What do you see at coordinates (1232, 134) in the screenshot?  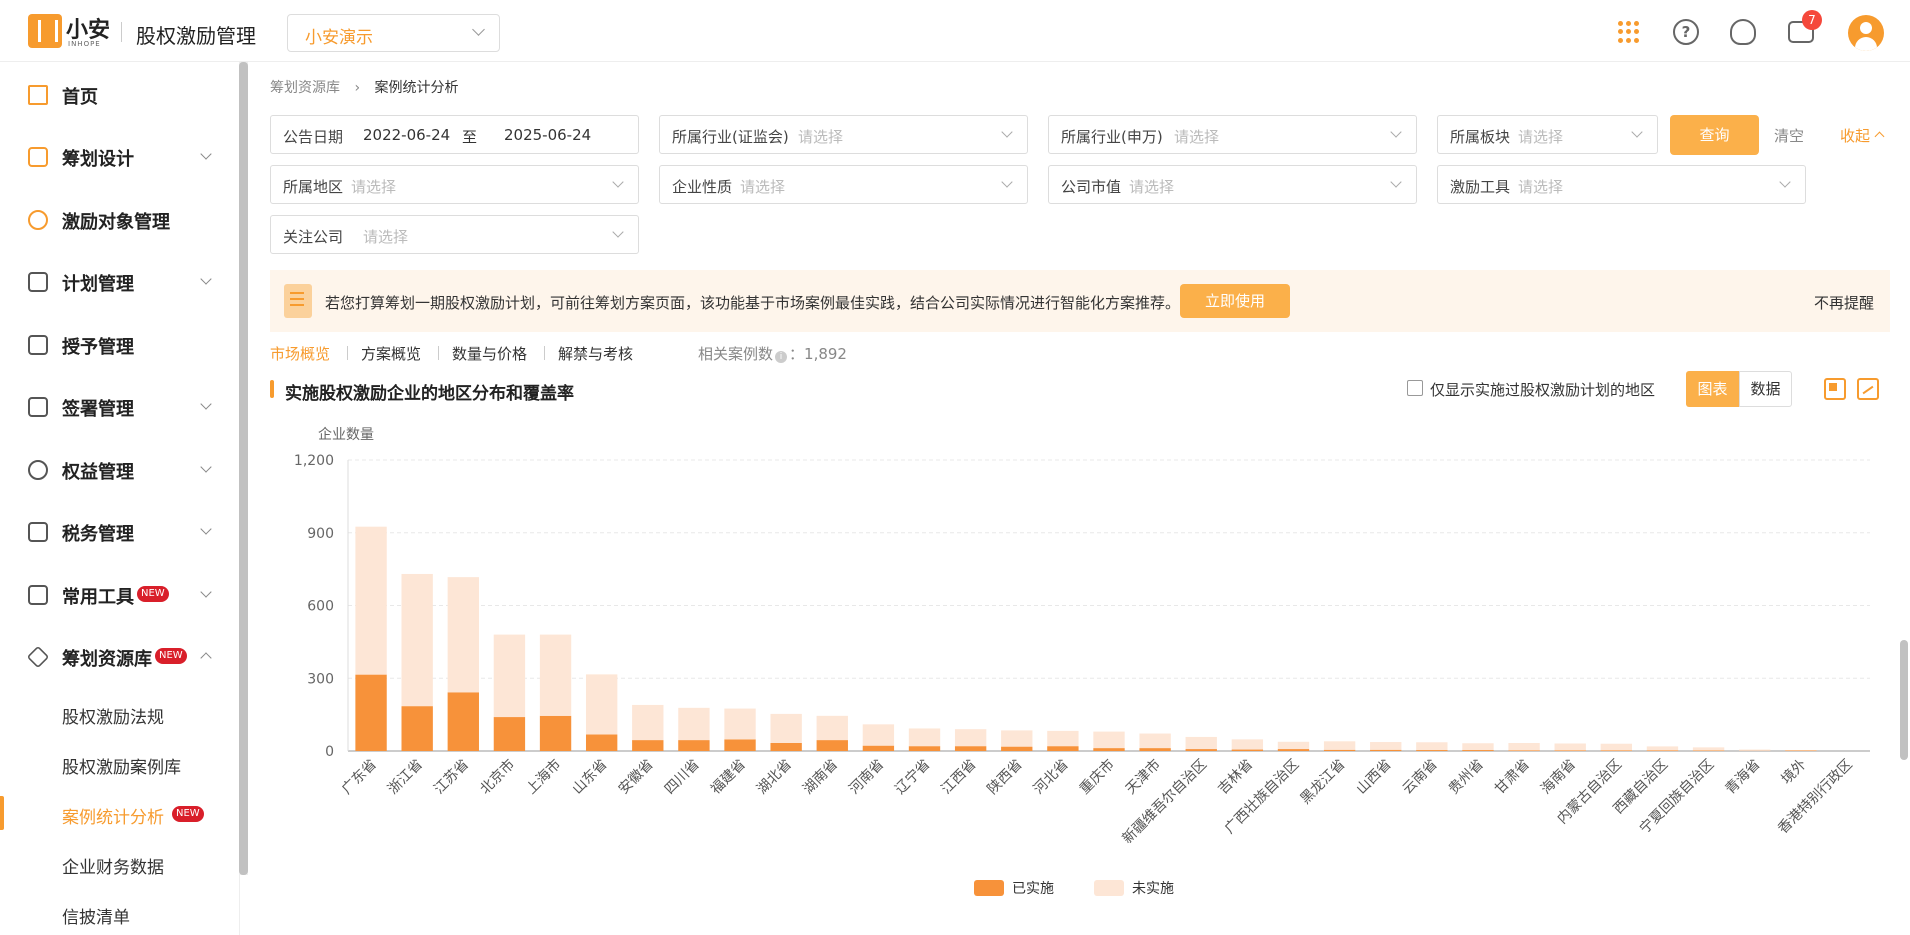 I see `industry-sw-filter: 所属行业(申万) 请选择` at bounding box center [1232, 134].